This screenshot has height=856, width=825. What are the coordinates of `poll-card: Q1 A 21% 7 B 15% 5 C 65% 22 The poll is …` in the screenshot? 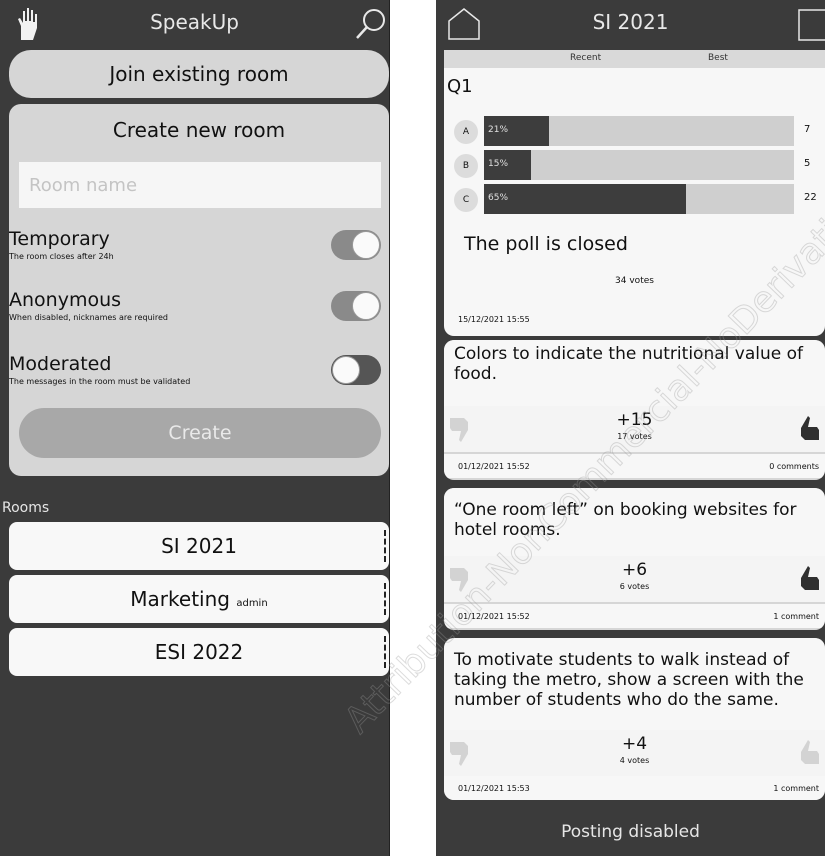 It's located at (634, 202).